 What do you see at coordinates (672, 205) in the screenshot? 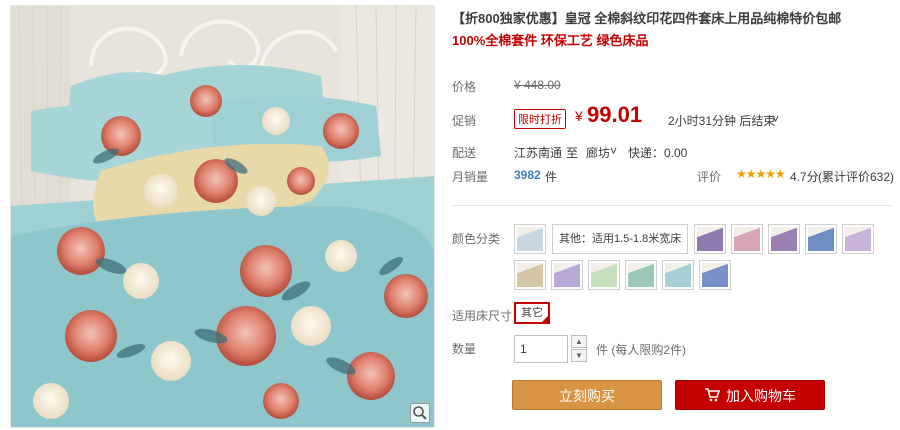
I see `divider` at bounding box center [672, 205].